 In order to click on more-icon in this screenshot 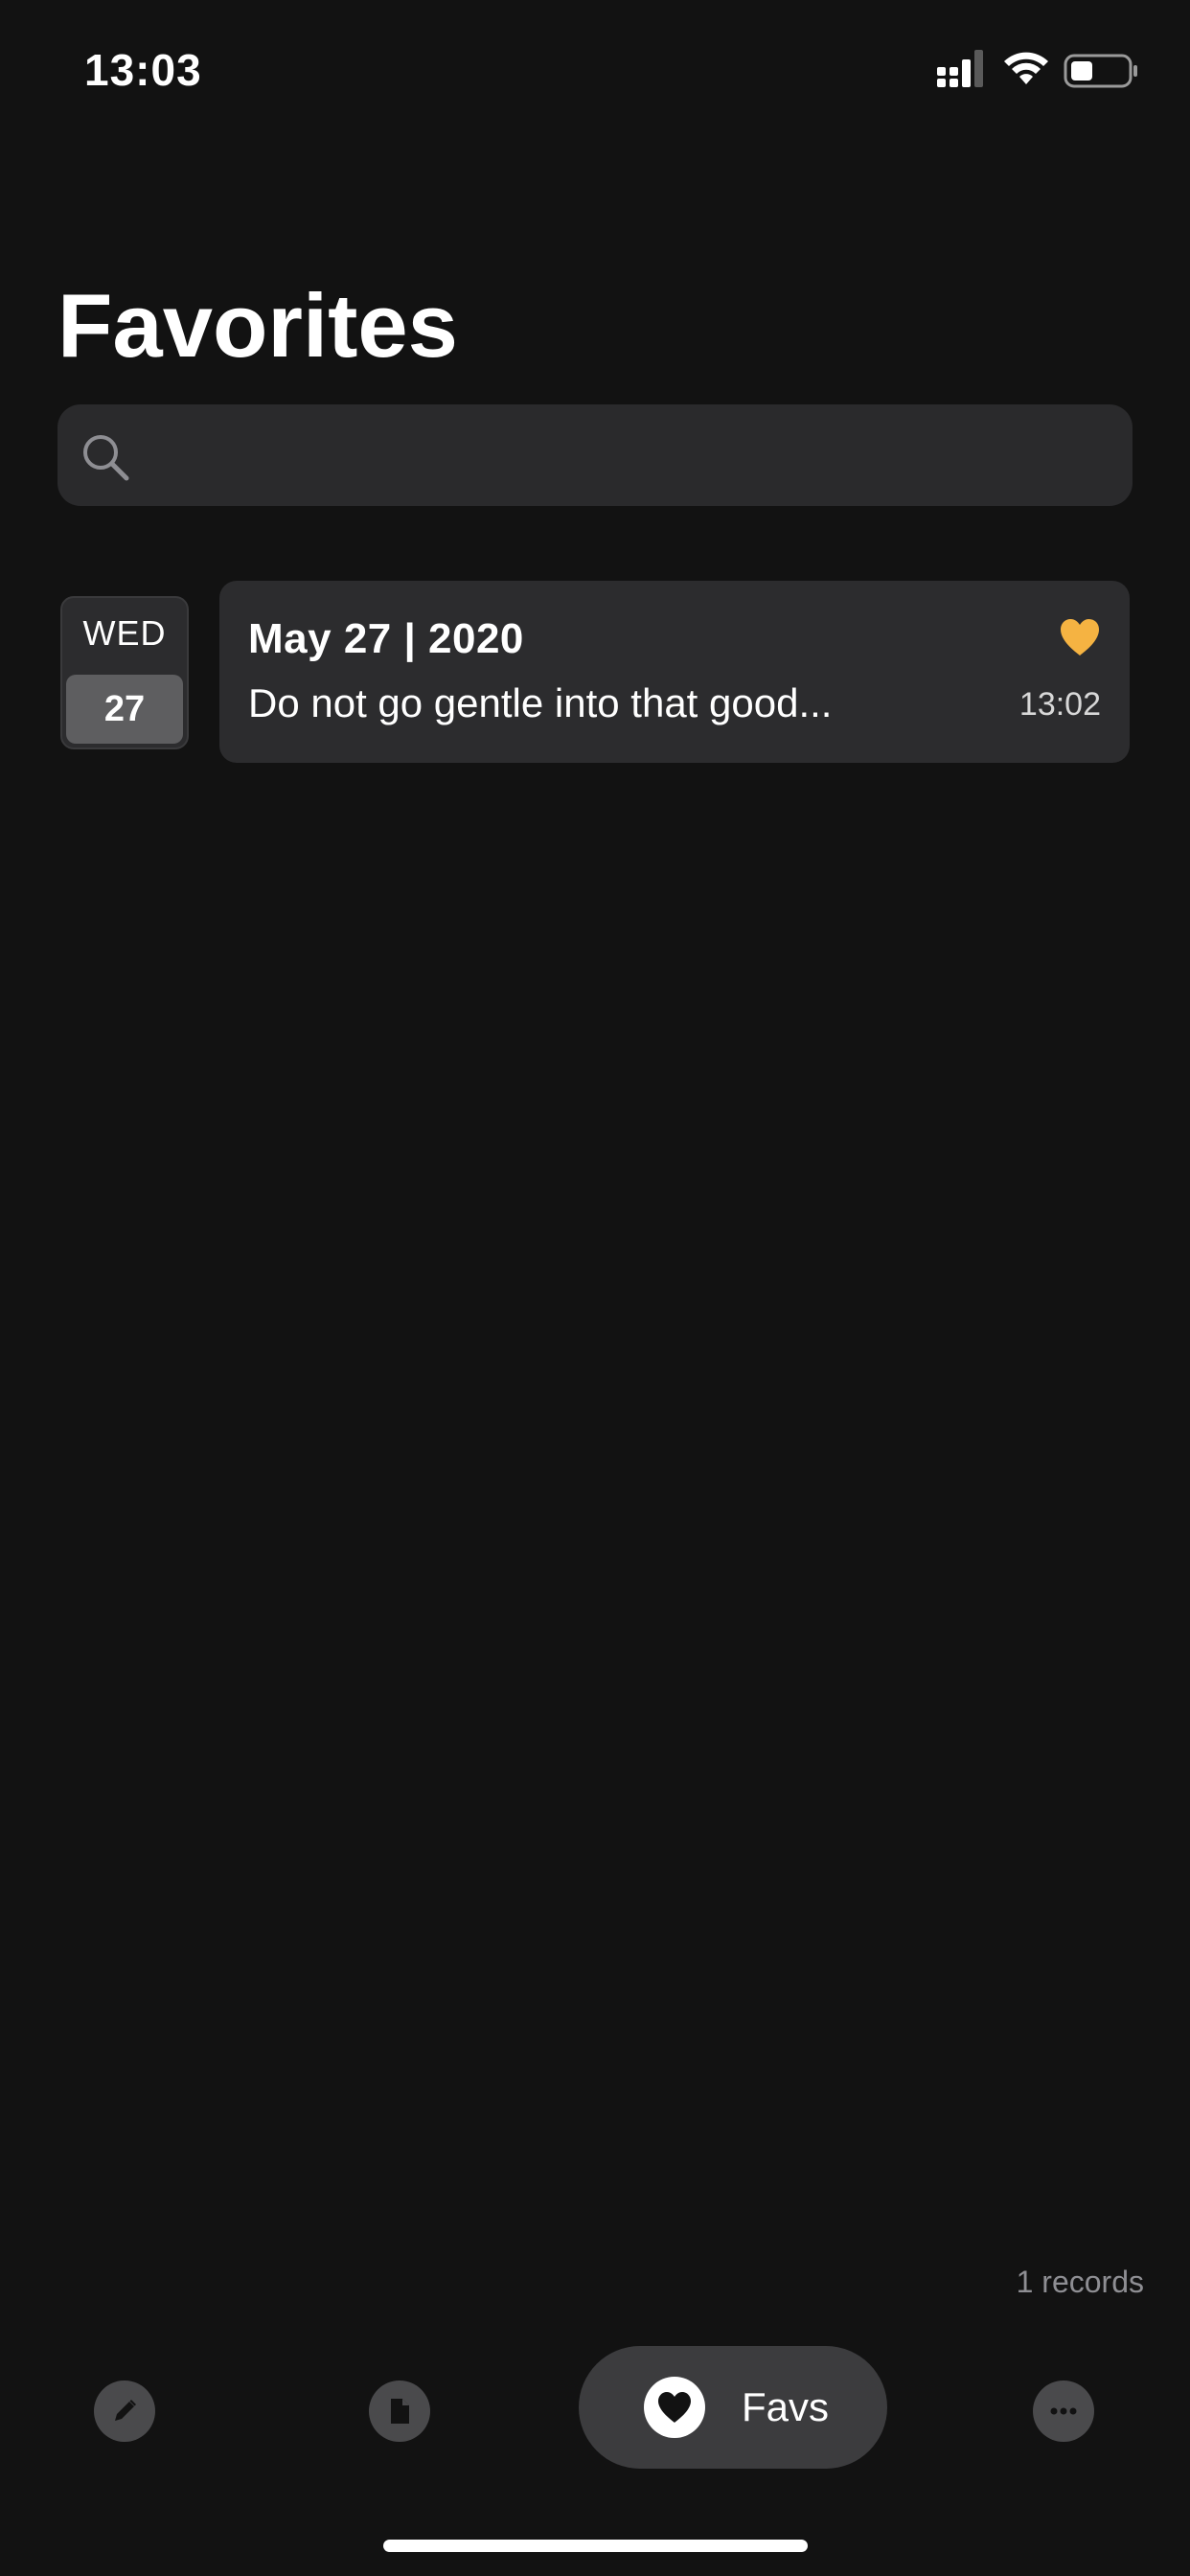, I will do `click(1064, 2411)`.